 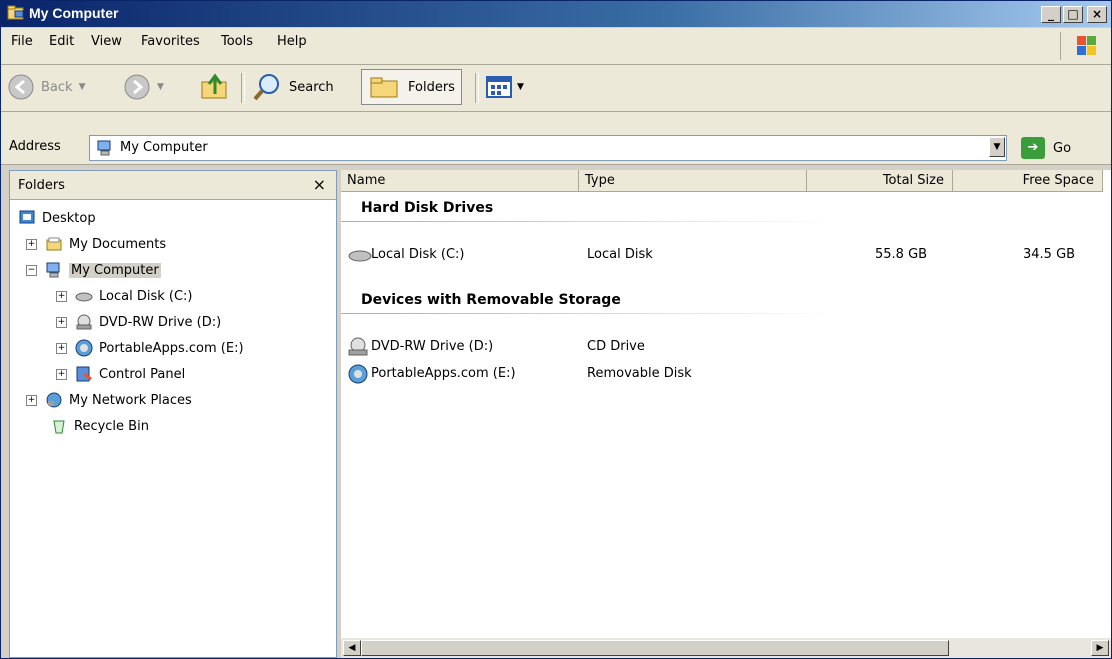 What do you see at coordinates (616, 346) in the screenshot?
I see `item-type: CD Drive` at bounding box center [616, 346].